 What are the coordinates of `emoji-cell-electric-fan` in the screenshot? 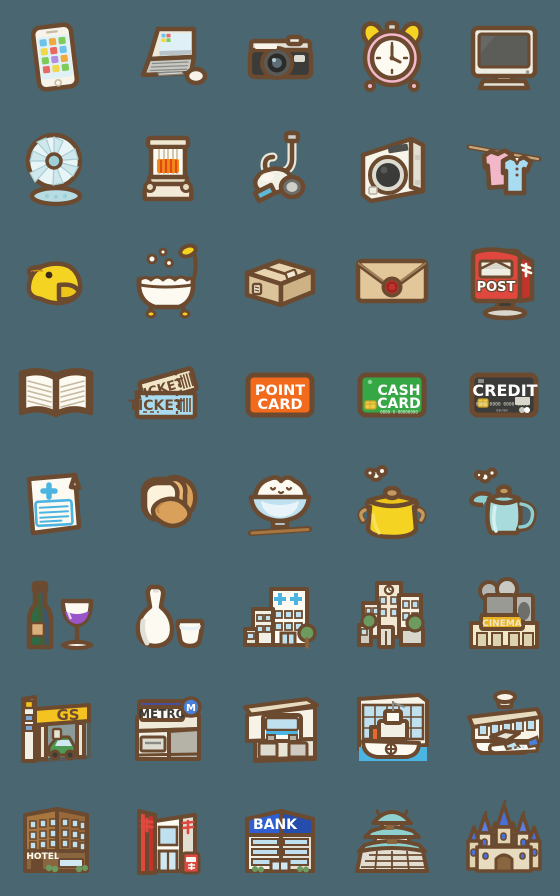 It's located at (56, 168).